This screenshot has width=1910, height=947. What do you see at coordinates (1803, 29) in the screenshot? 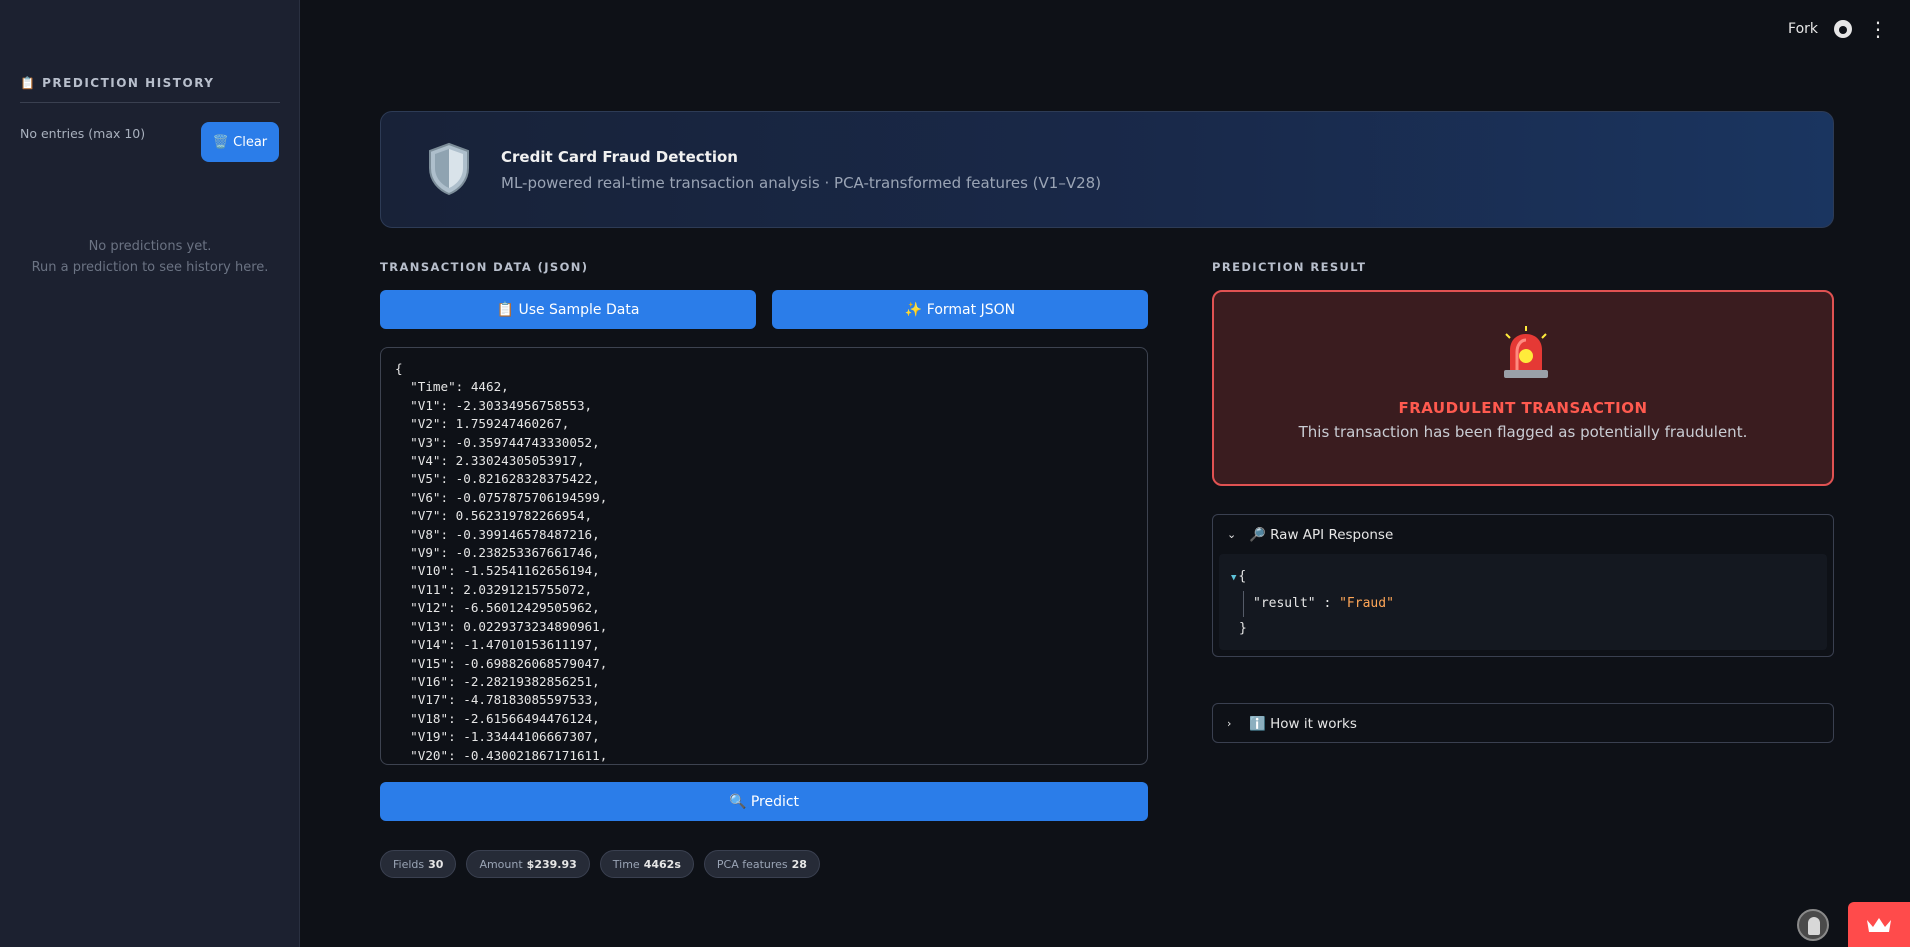
I see `fork-link: Fork` at bounding box center [1803, 29].